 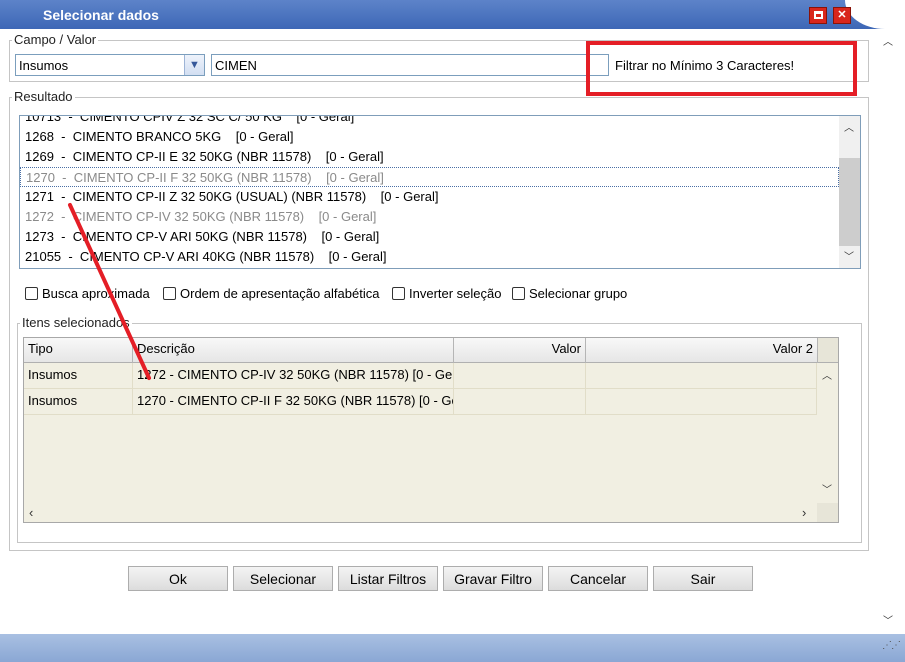 I want to click on status-bar, so click(x=452, y=648).